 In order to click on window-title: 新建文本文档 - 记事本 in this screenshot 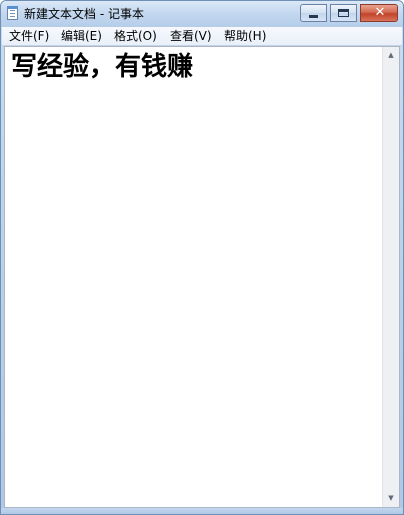, I will do `click(84, 14)`.